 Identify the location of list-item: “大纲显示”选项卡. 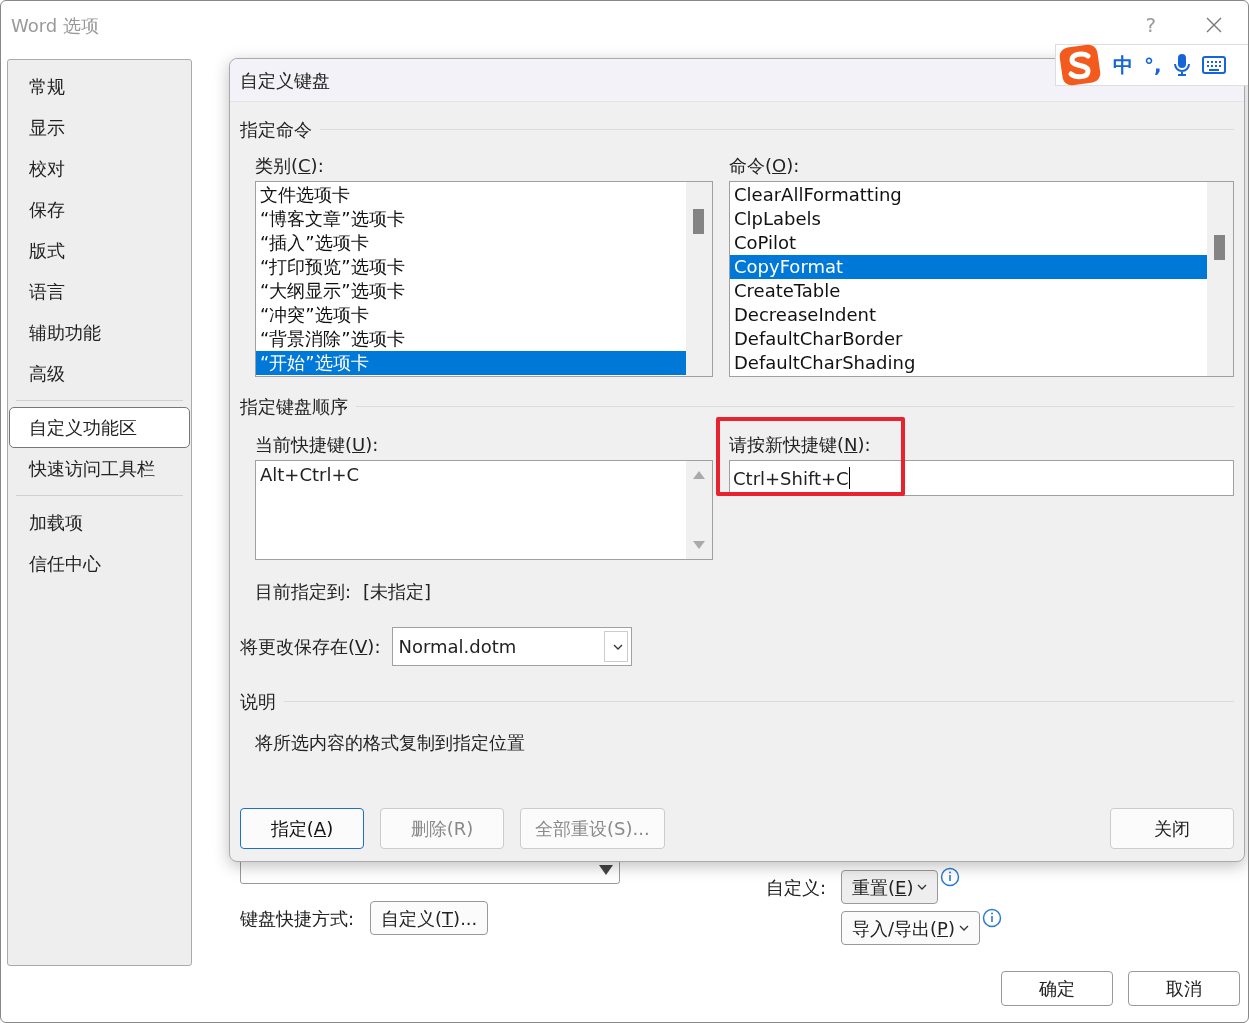
(471, 291).